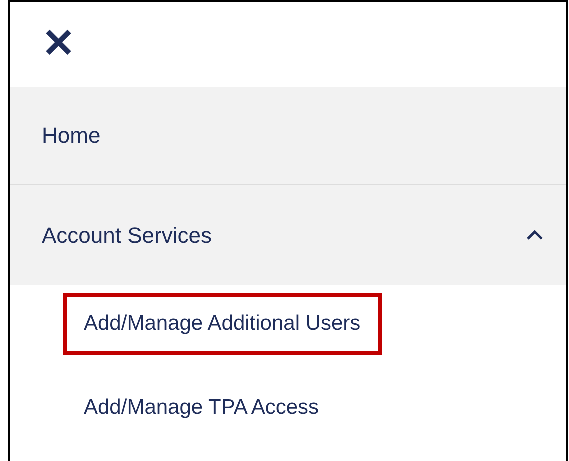  I want to click on close-button: ✕, so click(59, 44).